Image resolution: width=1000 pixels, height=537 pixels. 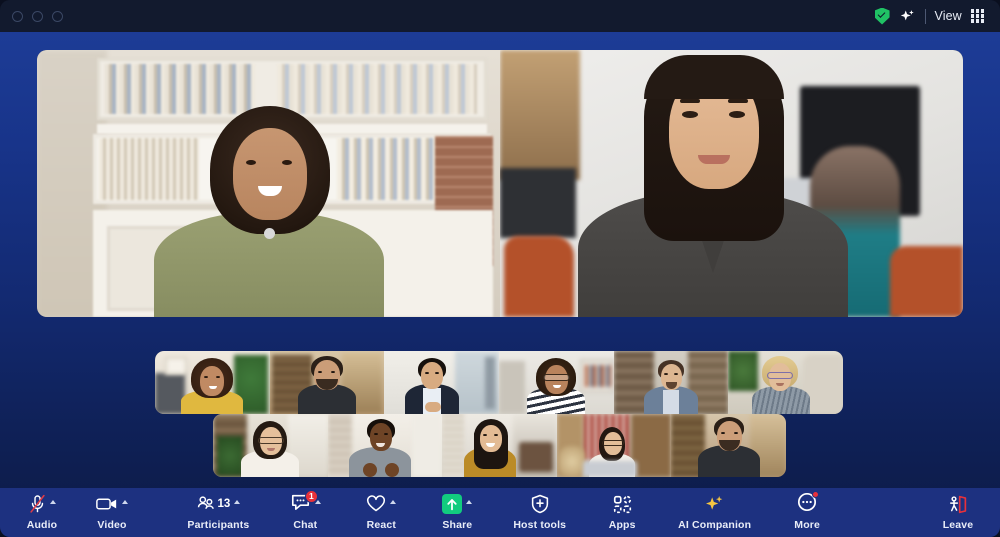 I want to click on titlebar-right-controls: View, so click(x=931, y=16).